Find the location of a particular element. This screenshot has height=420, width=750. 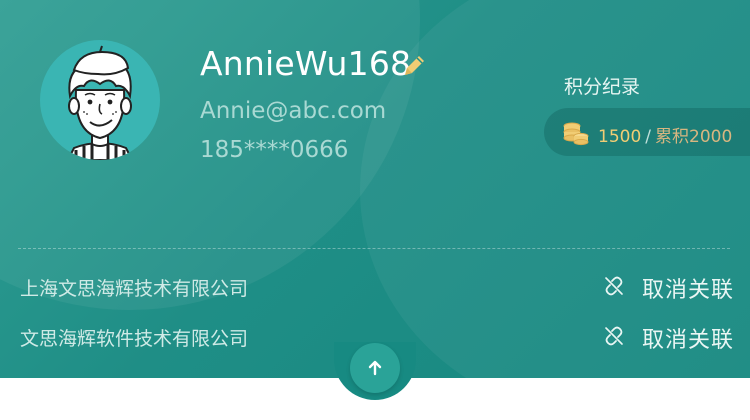

arrow-up-icon is located at coordinates (375, 368).